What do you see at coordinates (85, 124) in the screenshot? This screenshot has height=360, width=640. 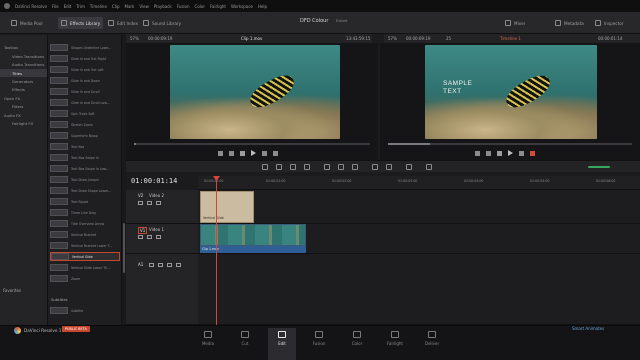 I see `effect-item: Stretch Zoom` at bounding box center [85, 124].